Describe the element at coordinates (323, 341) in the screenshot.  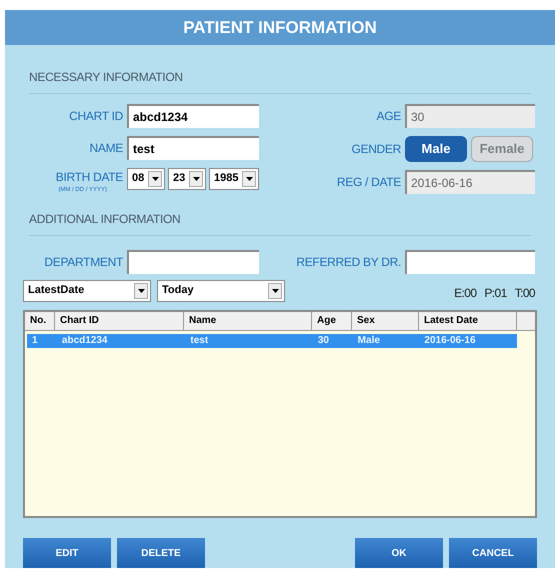
I see `table-cell-text: 30` at that location.